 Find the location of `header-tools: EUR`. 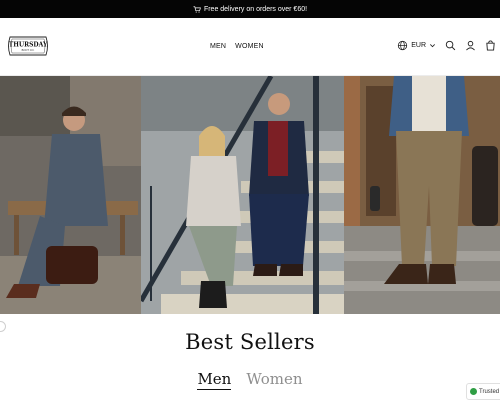

header-tools: EUR is located at coordinates (446, 45).